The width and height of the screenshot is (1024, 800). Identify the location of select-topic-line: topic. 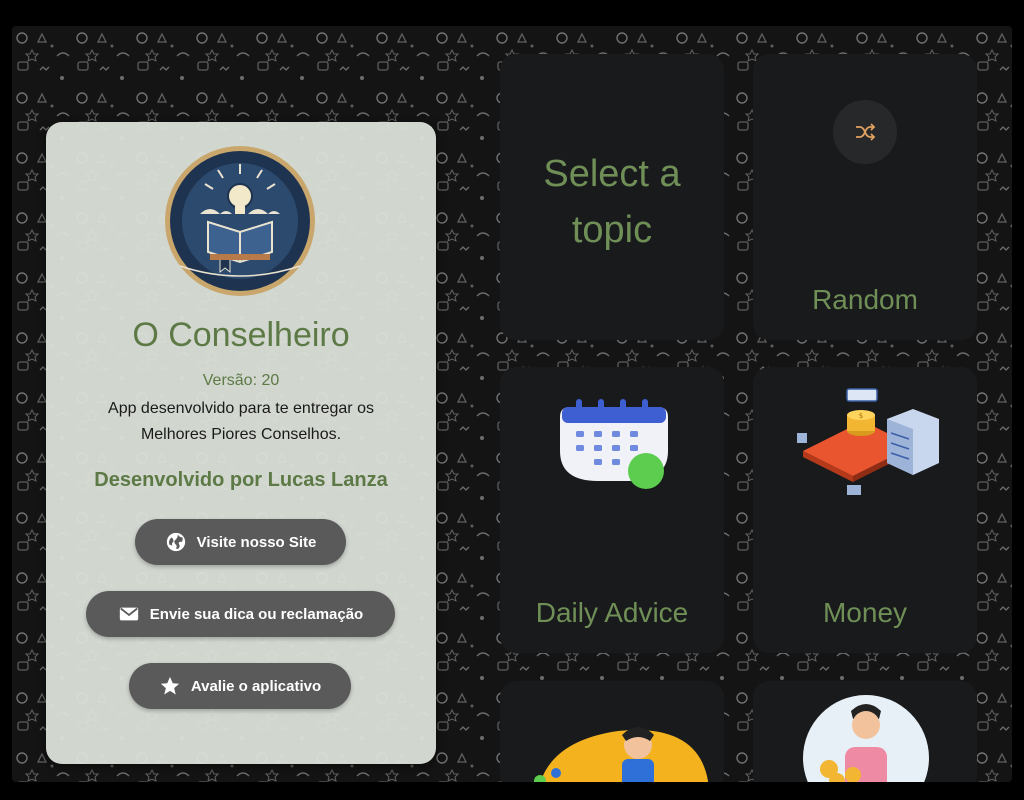
(612, 230).